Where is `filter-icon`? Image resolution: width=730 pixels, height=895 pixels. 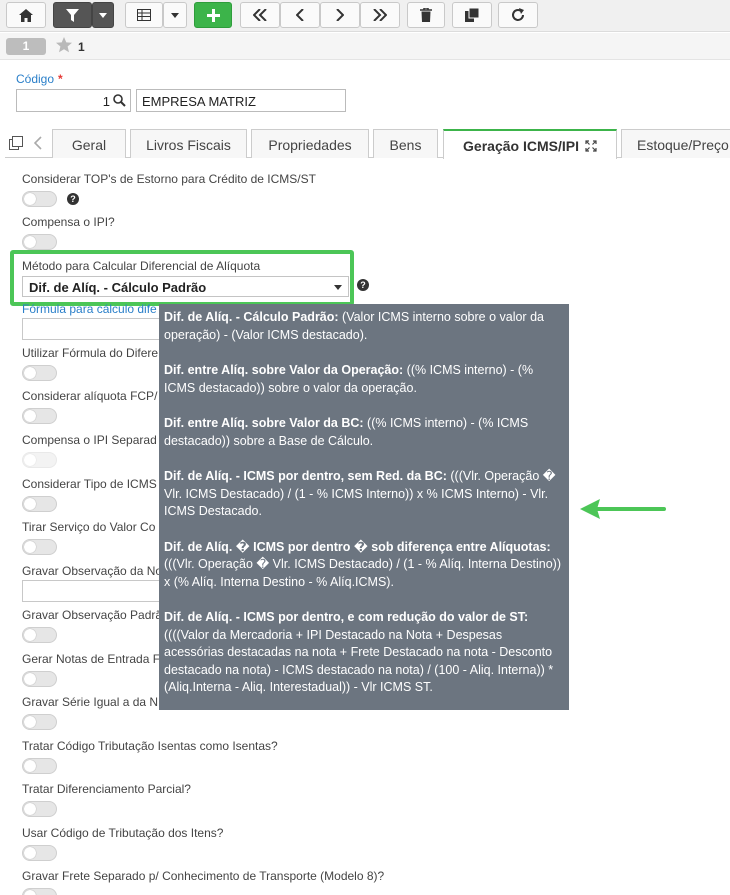 filter-icon is located at coordinates (72, 15).